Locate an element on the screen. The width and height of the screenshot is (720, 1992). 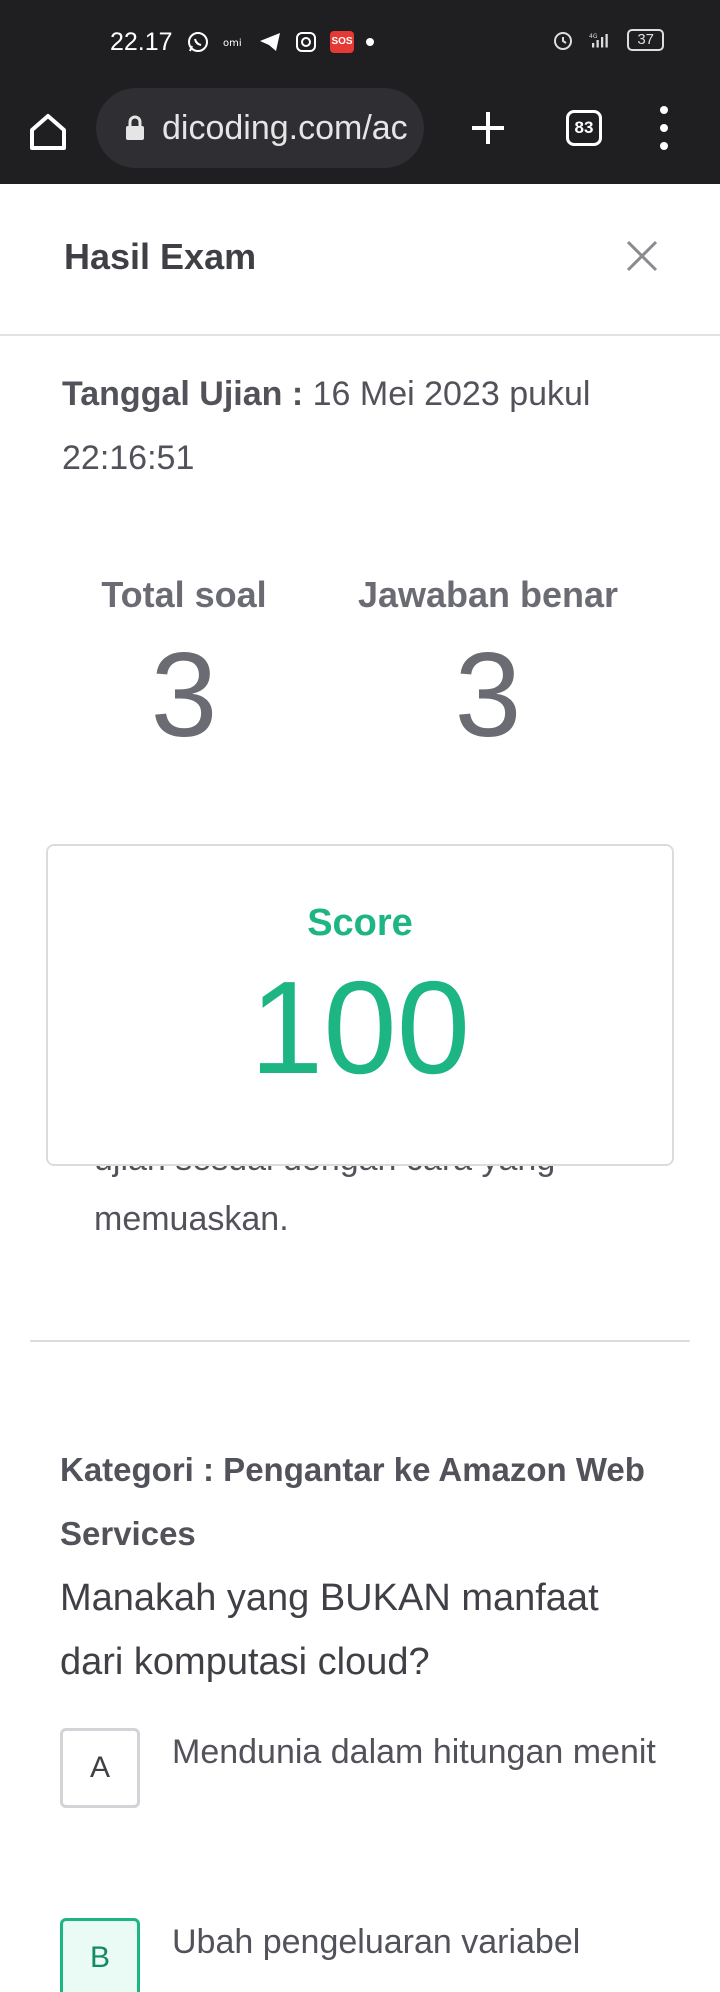
option-b: B Ubah pengeluaran variabel is located at coordinates (370, 1955).